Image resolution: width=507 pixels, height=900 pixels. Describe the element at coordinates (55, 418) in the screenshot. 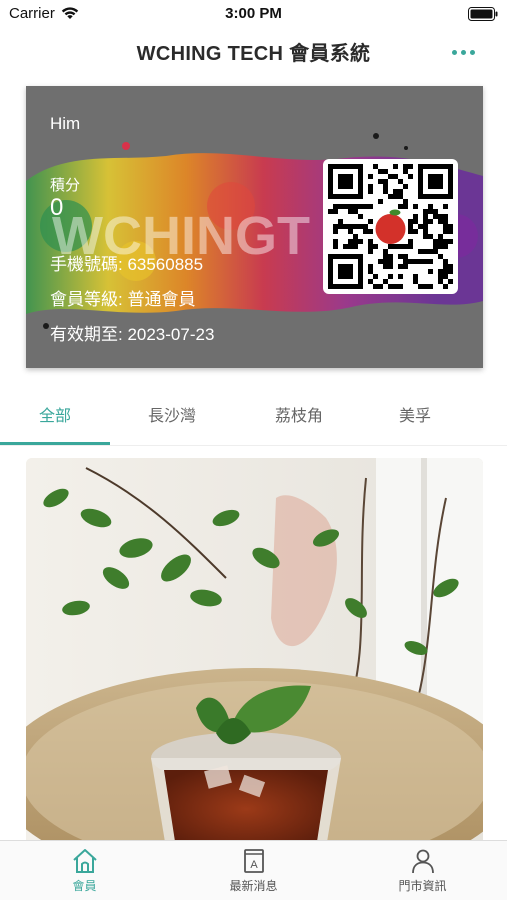

I see `tab-all: 全部` at that location.